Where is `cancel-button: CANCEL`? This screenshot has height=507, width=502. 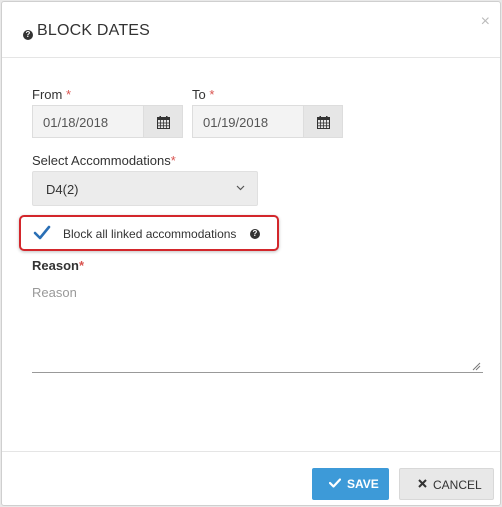 cancel-button: CANCEL is located at coordinates (446, 484).